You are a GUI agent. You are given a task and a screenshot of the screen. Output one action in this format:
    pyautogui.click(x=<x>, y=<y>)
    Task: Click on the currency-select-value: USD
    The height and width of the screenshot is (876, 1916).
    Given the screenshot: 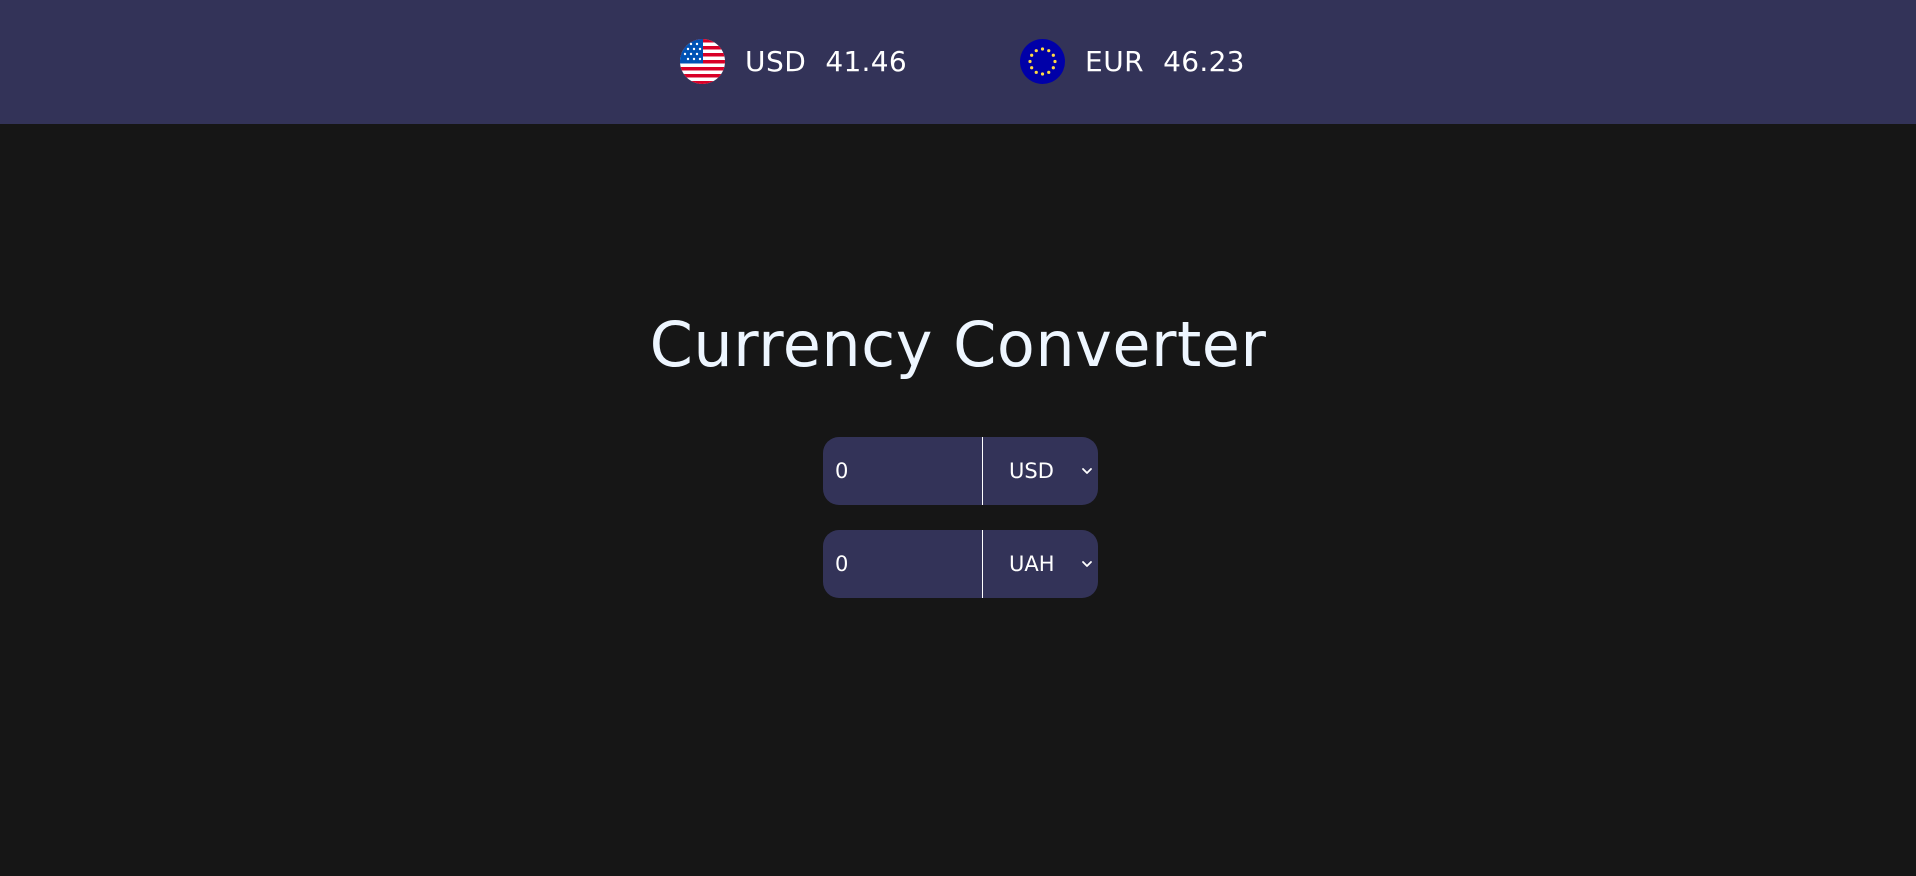 What is the action you would take?
    pyautogui.click(x=1031, y=471)
    